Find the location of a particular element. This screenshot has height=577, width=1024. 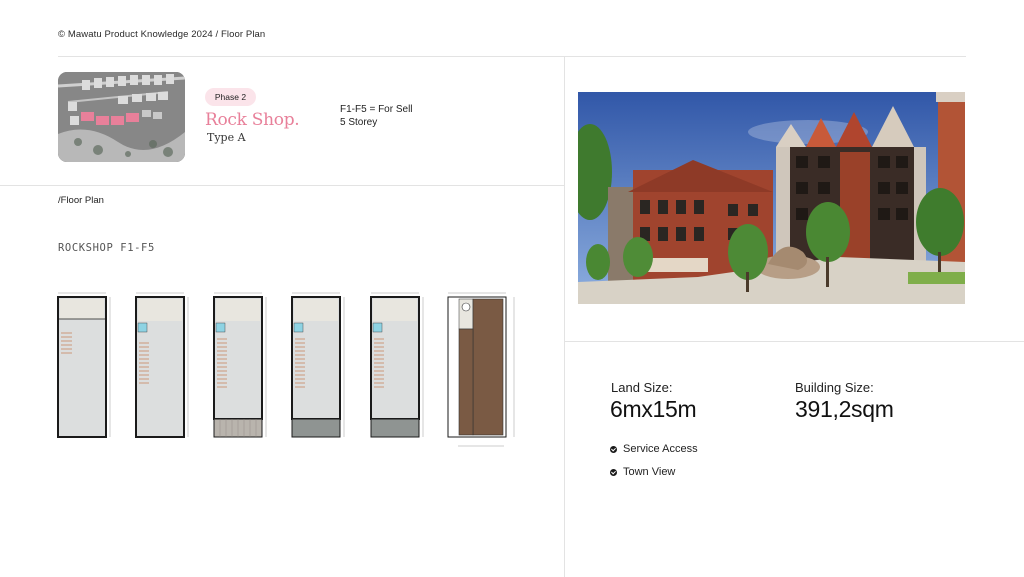

section-label: /Floor Plan is located at coordinates (81, 200).